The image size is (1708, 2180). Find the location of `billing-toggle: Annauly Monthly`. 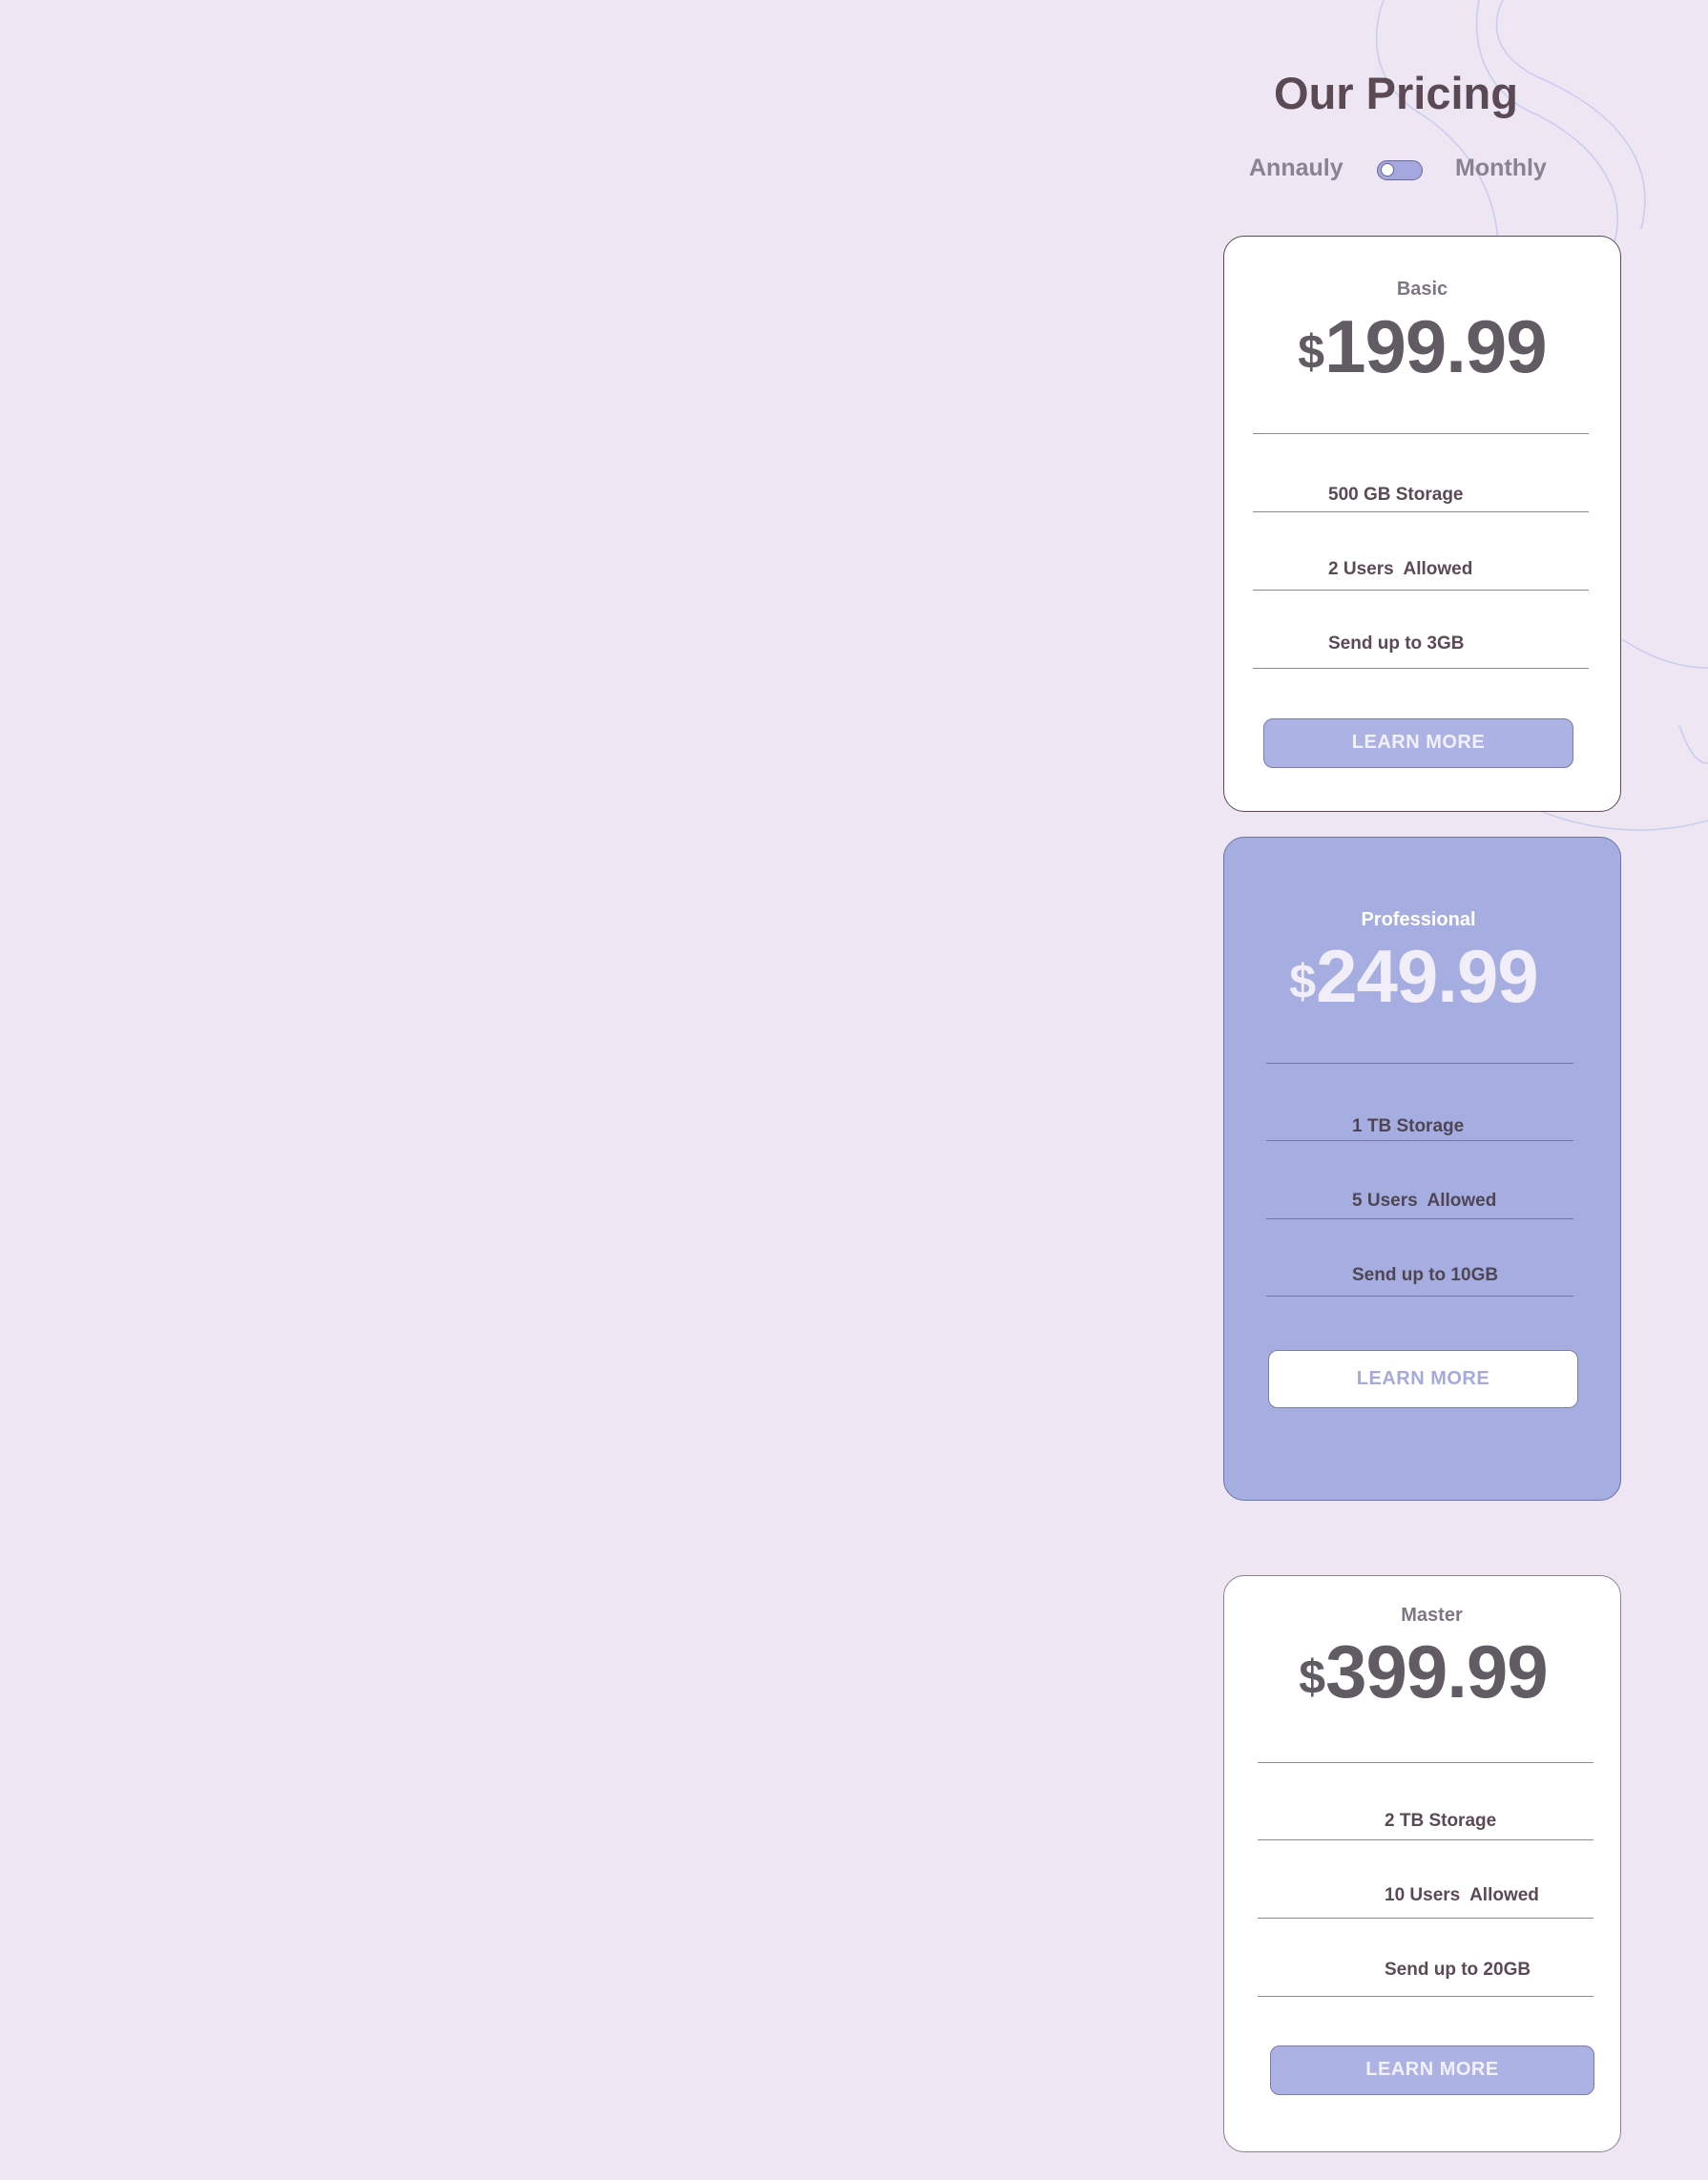

billing-toggle: Annauly Monthly is located at coordinates (1402, 170).